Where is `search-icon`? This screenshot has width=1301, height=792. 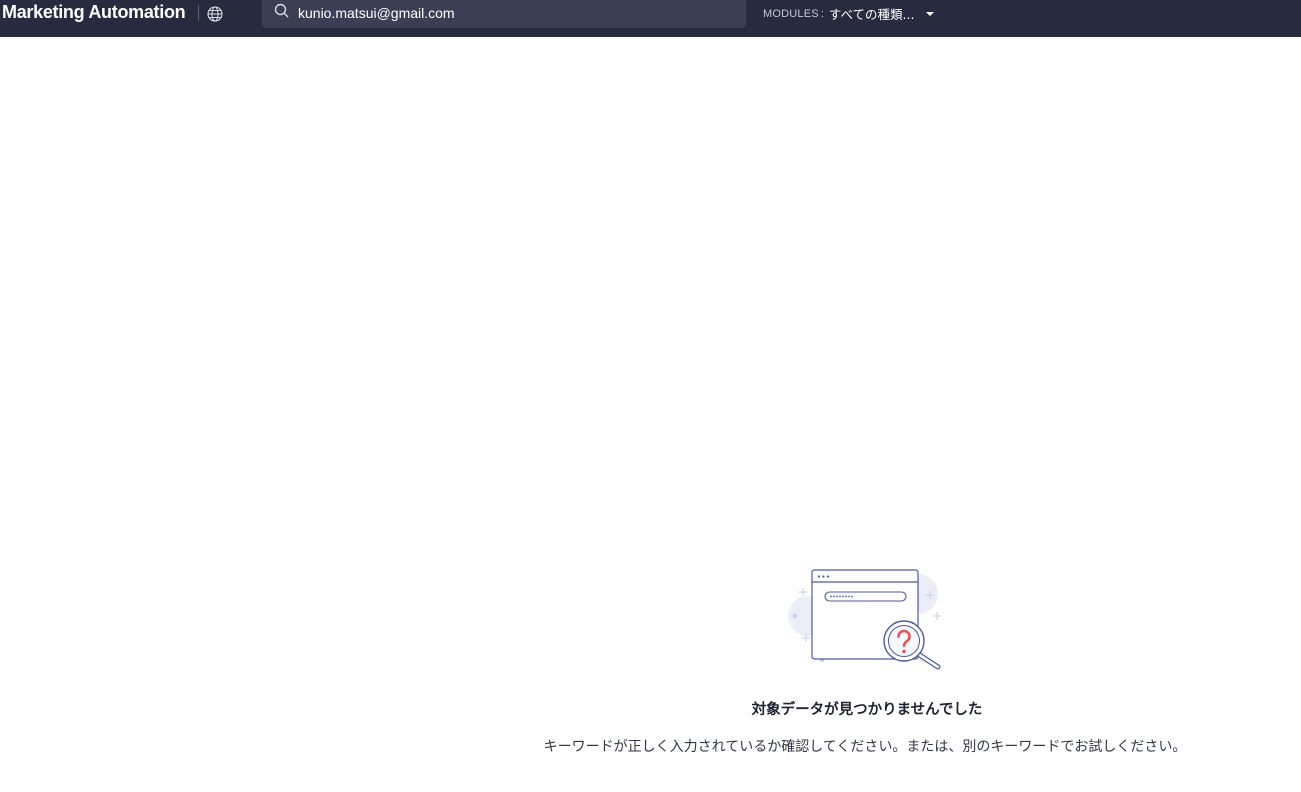
search-icon is located at coordinates (282, 11).